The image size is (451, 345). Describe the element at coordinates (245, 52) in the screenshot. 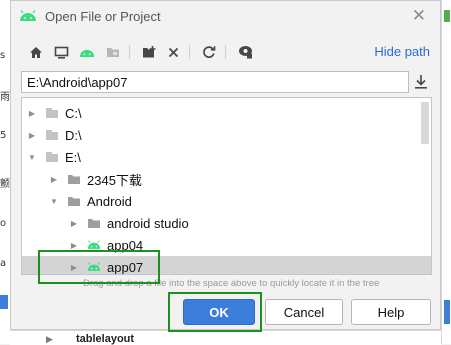

I see `show-hidden-icon` at that location.